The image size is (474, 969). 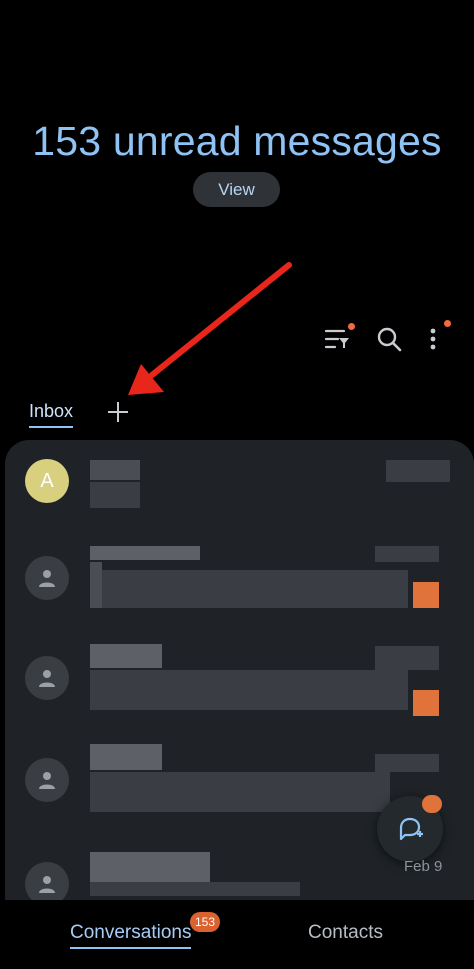 I want to click on unread-count-badge: 153, so click(x=205, y=922).